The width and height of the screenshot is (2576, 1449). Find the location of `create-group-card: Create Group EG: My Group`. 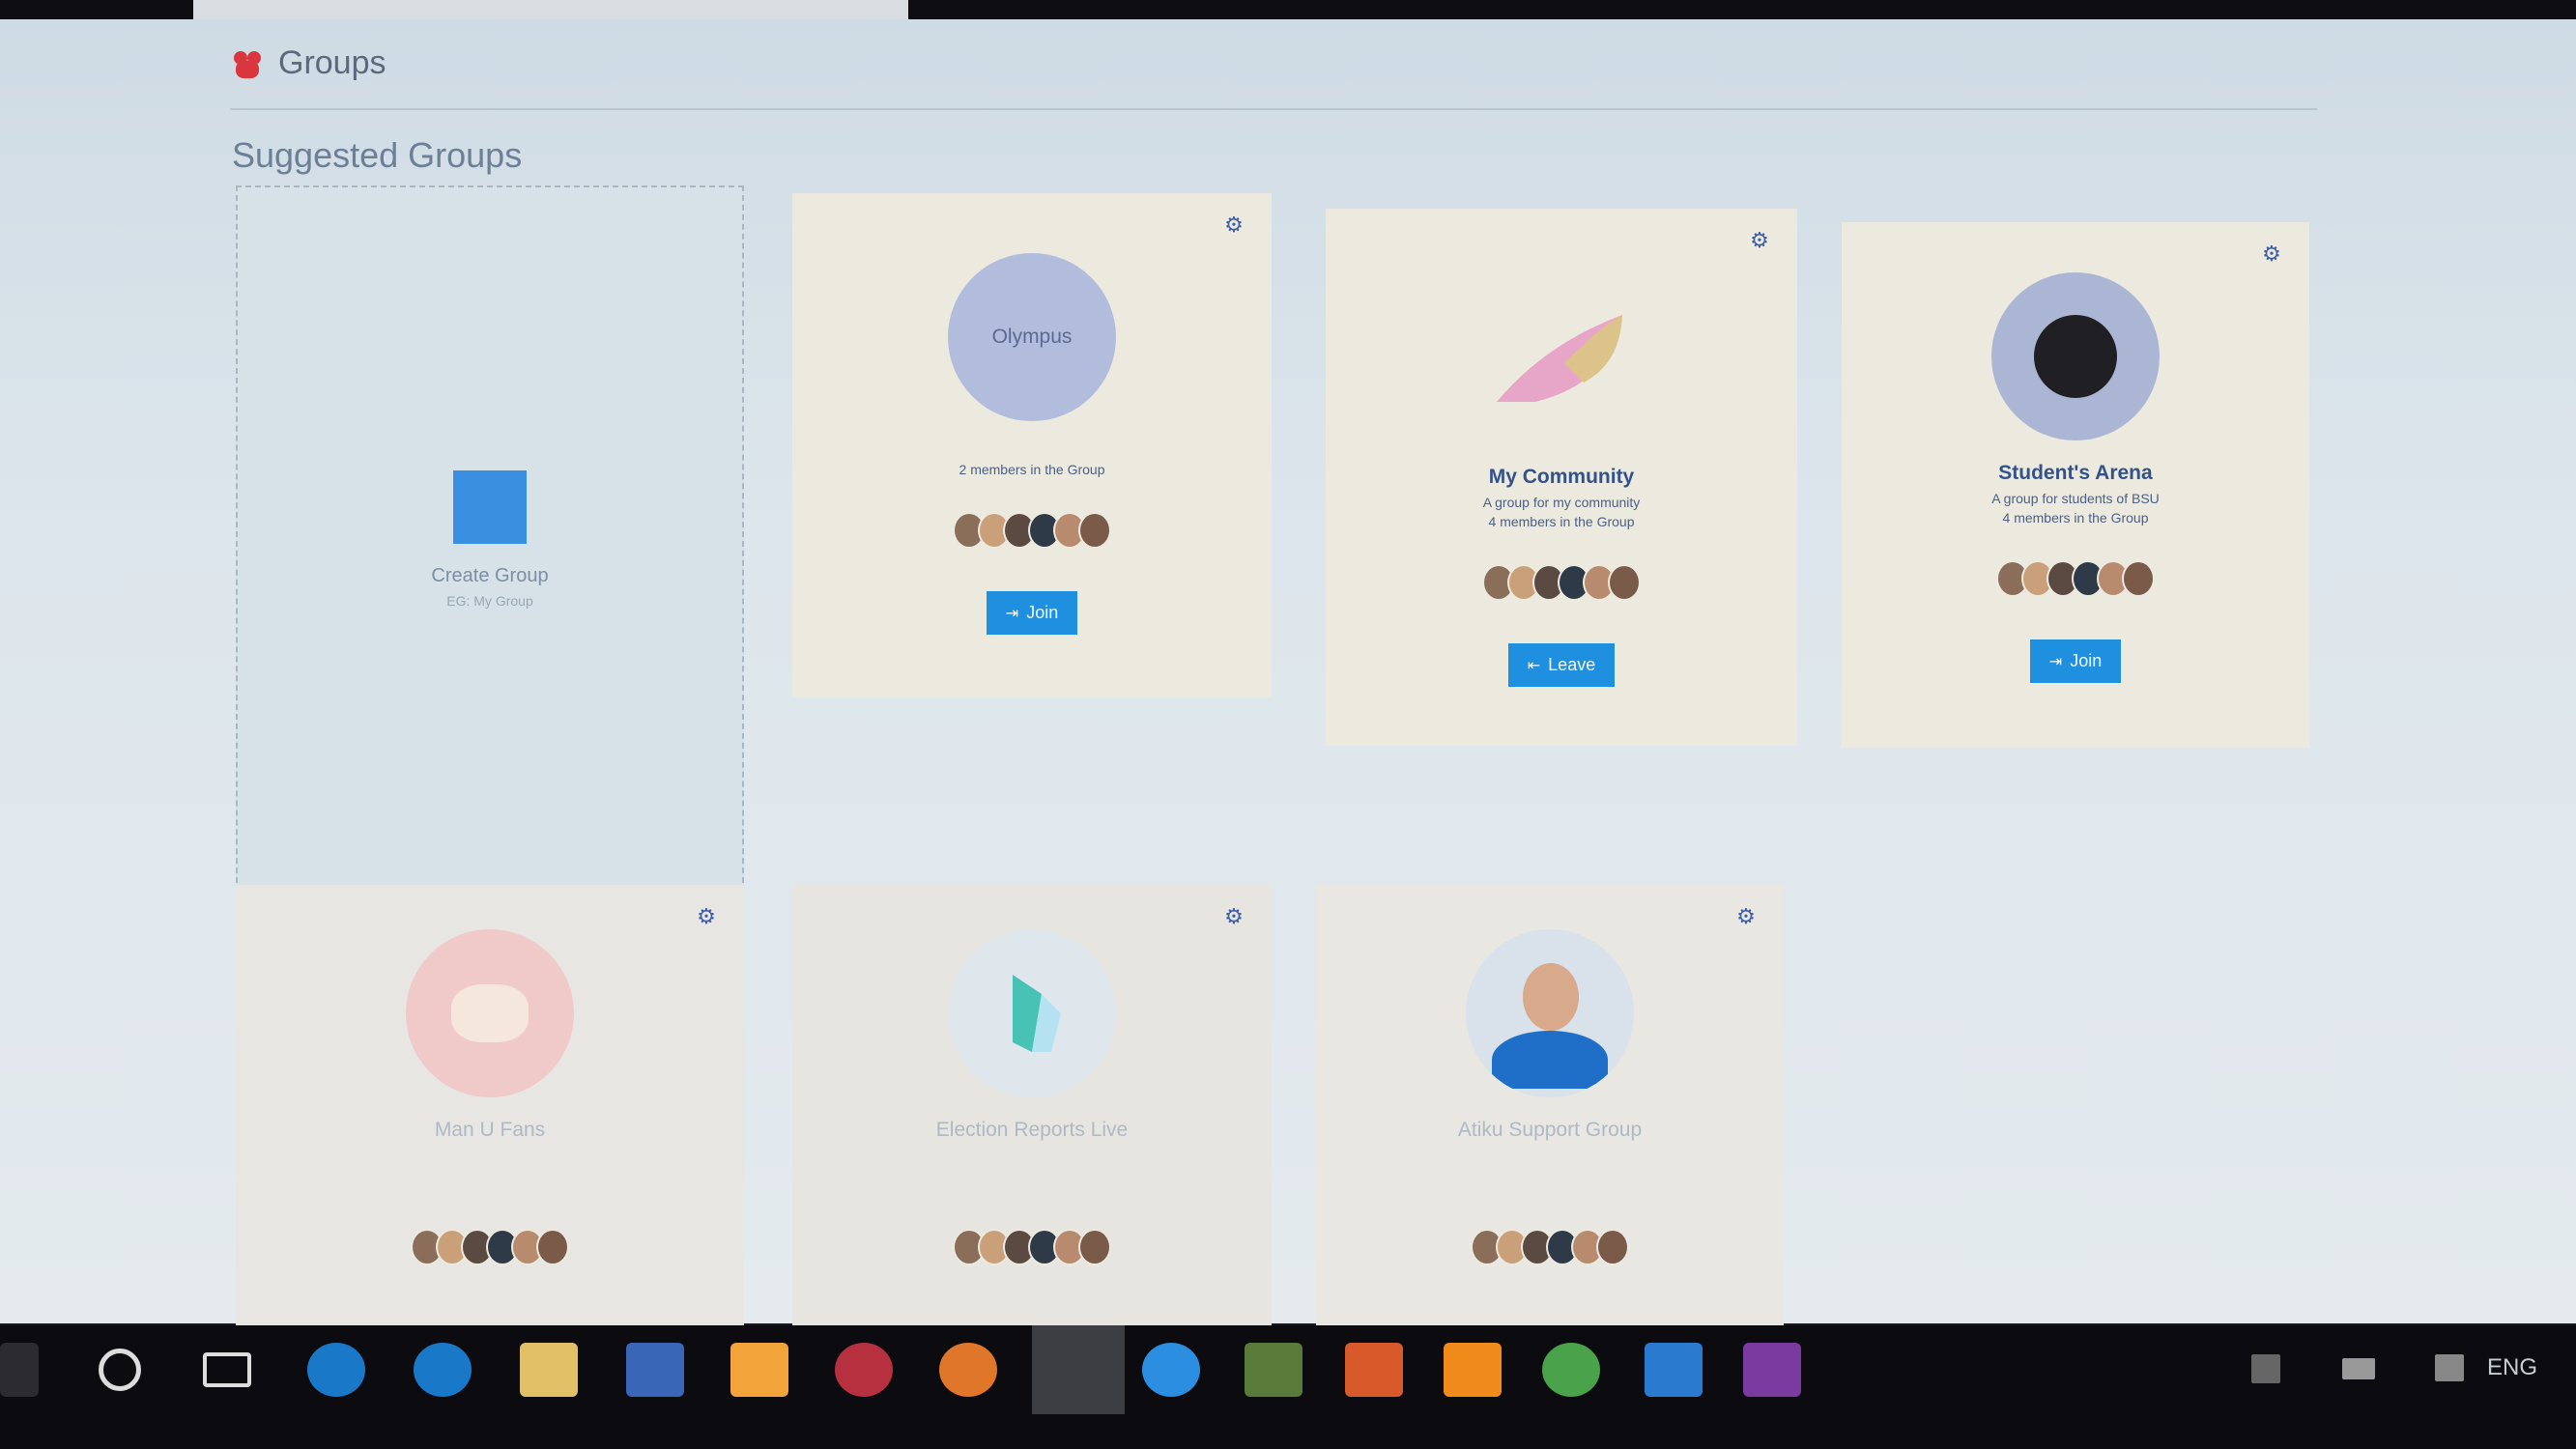

create-group-card: Create Group EG: My Group is located at coordinates (490, 539).